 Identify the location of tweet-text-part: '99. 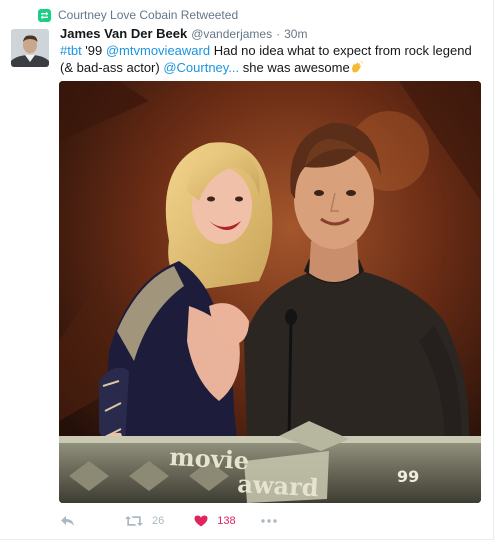
(93, 50).